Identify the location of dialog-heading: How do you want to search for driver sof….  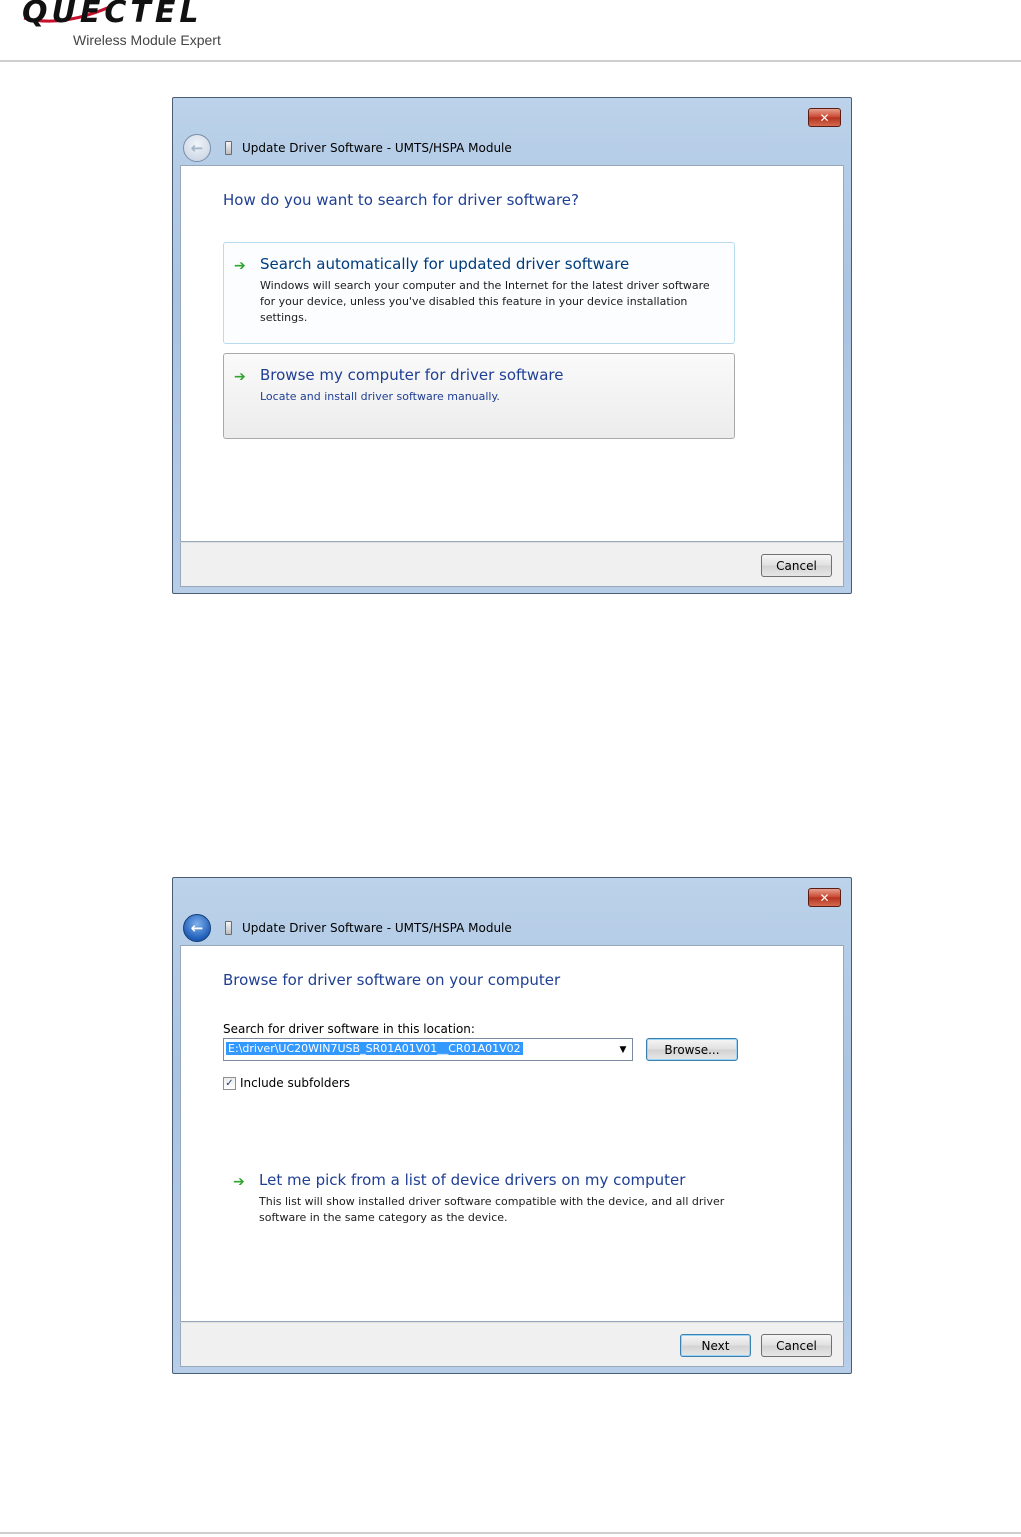
(401, 200).